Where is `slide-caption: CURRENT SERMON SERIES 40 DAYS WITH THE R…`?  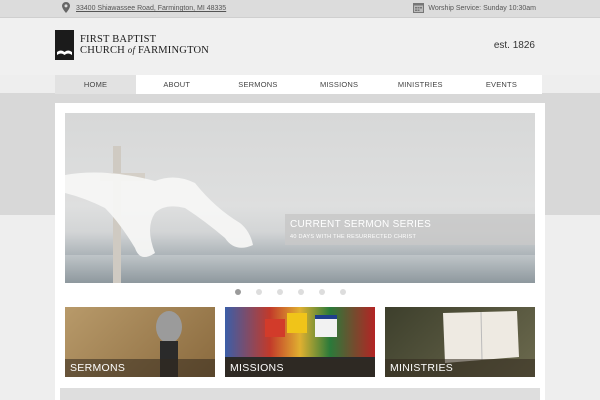 slide-caption: CURRENT SERMON SERIES 40 DAYS WITH THE R… is located at coordinates (410, 229).